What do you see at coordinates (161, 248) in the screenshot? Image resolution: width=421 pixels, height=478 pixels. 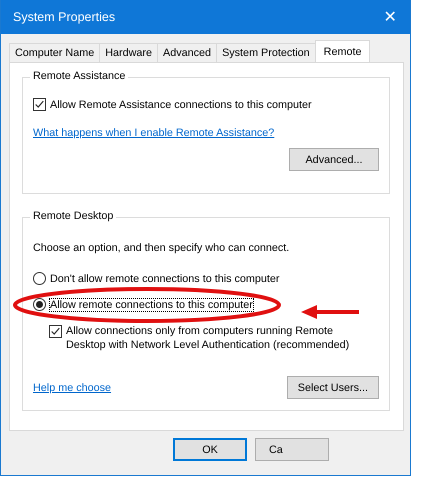 I see `instruction-text: Choose an option, and then specify who can connect.` at bounding box center [161, 248].